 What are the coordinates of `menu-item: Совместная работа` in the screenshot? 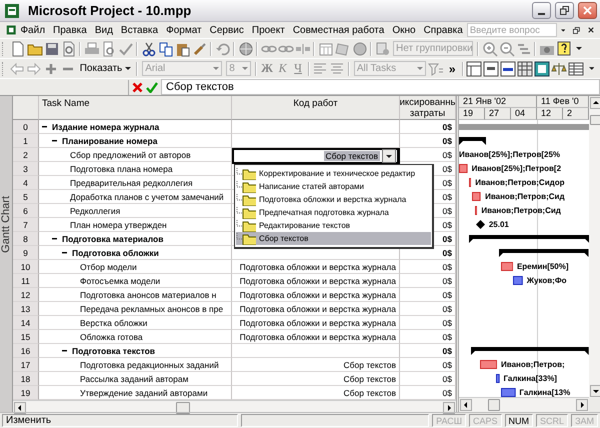 It's located at (338, 30).